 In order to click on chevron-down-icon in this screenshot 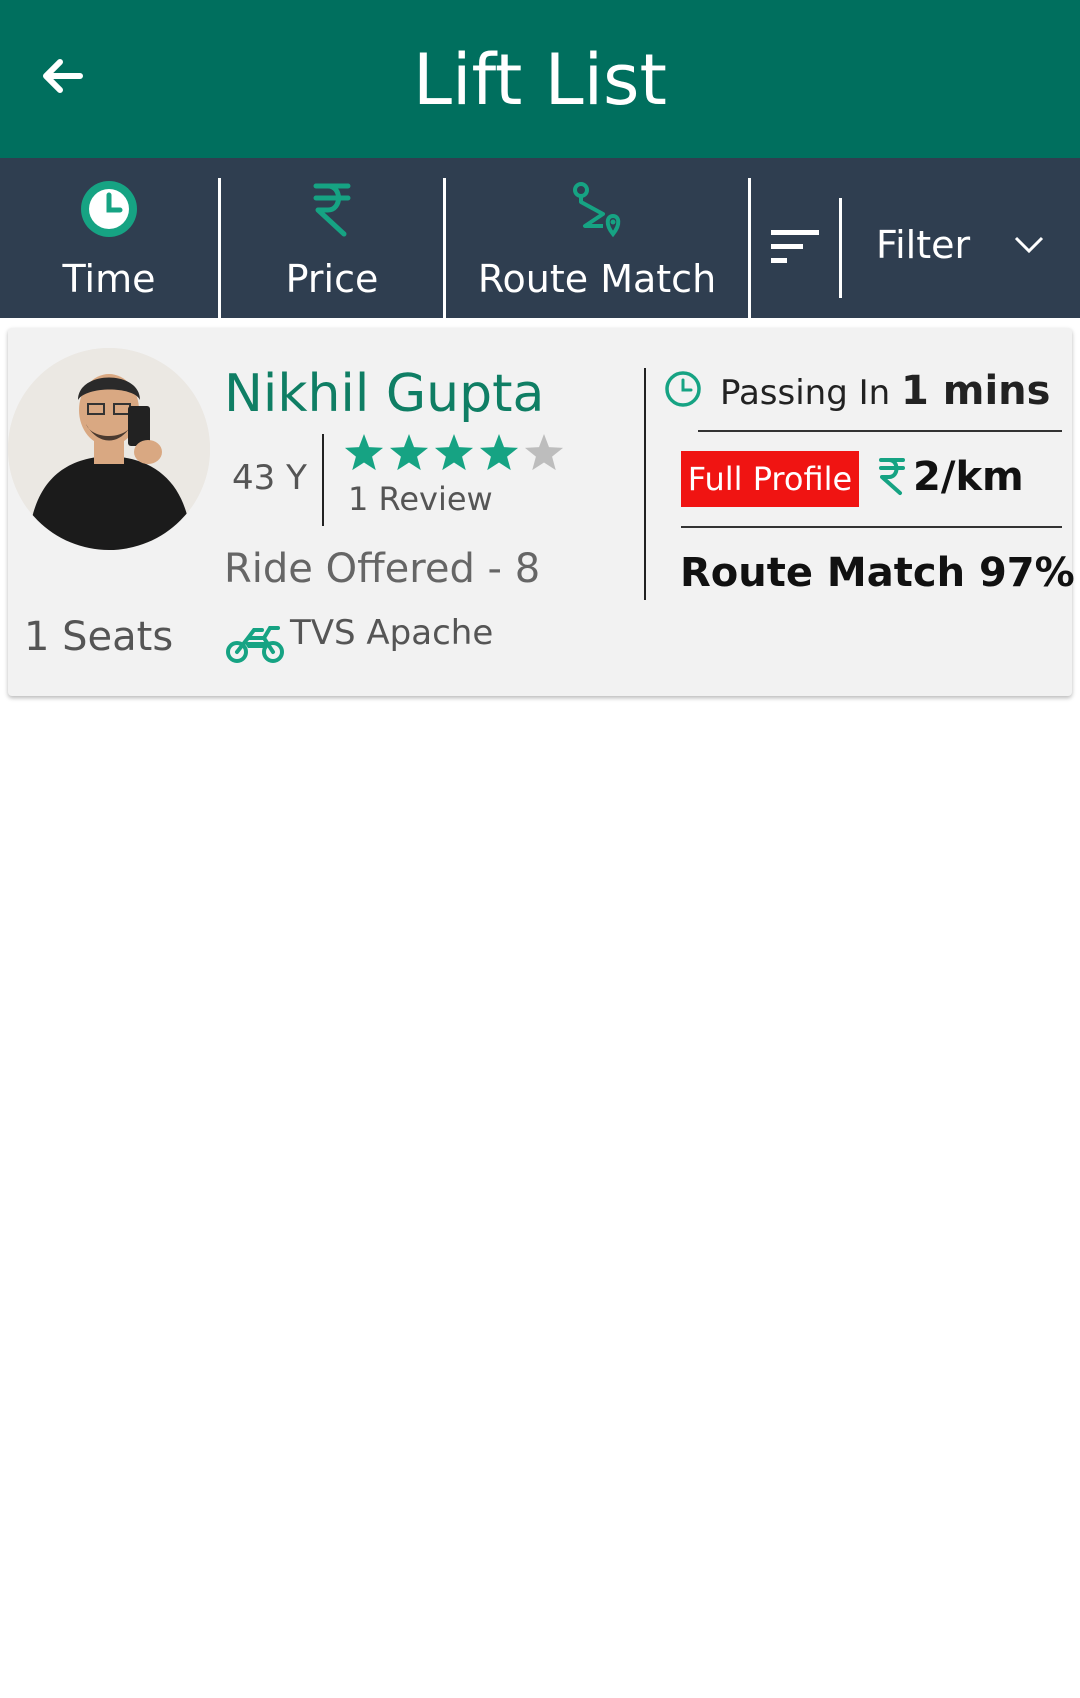, I will do `click(1029, 245)`.